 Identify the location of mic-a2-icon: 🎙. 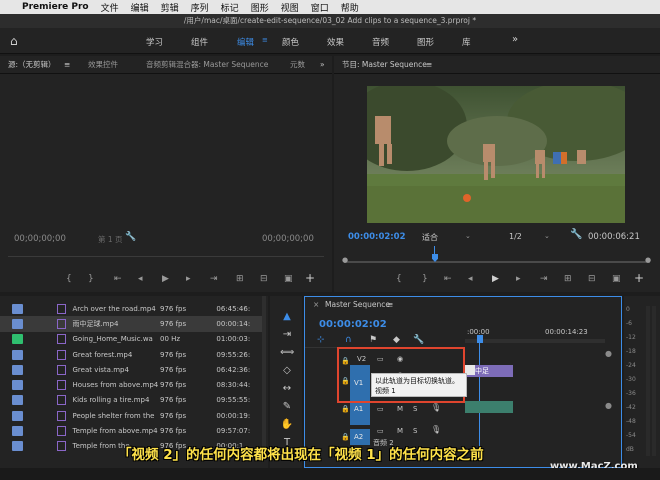
(436, 429).